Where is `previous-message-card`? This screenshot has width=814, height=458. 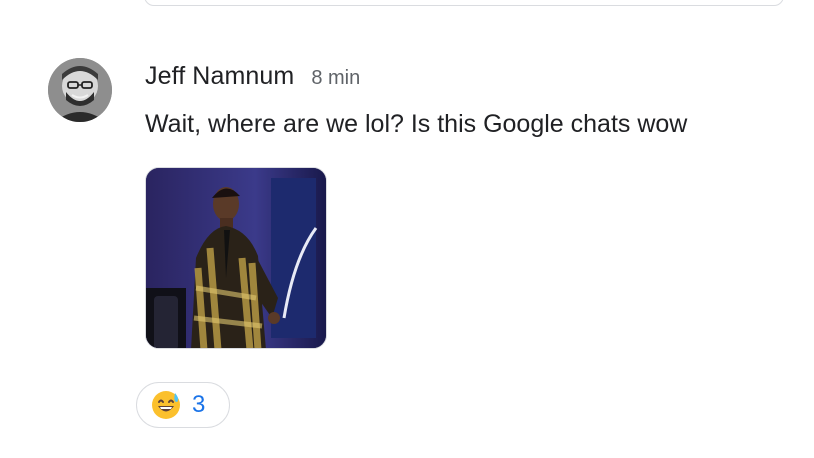
previous-message-card is located at coordinates (464, 3).